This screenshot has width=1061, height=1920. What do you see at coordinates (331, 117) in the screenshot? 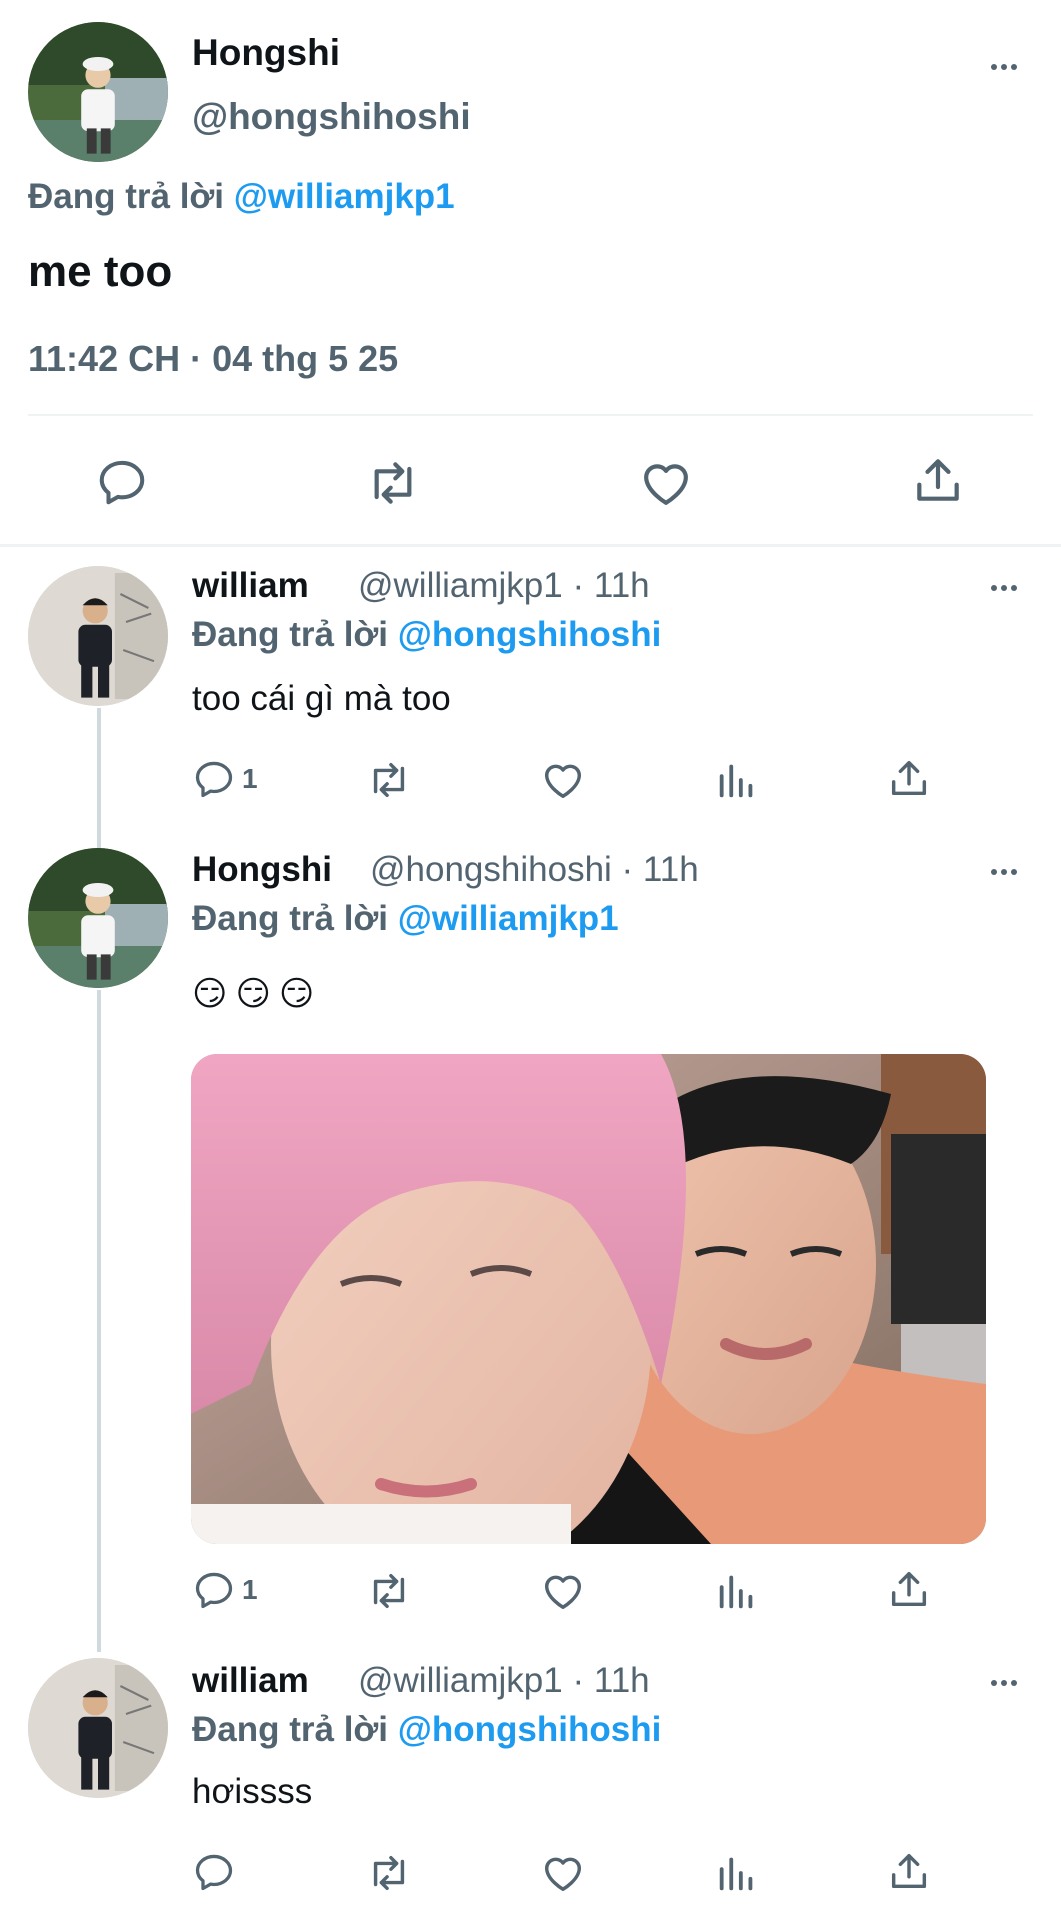
I see `handle: @hongshihoshi` at bounding box center [331, 117].